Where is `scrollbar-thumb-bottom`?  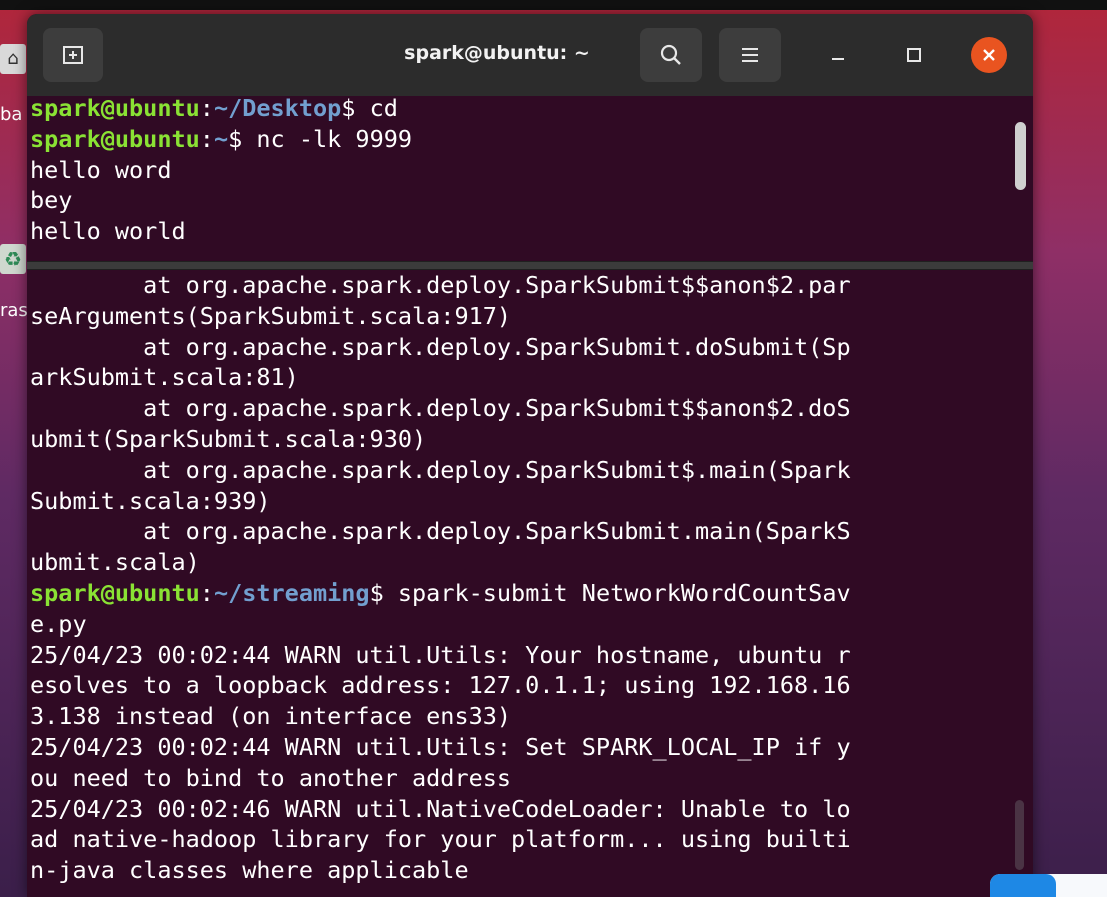
scrollbar-thumb-bottom is located at coordinates (1019, 835).